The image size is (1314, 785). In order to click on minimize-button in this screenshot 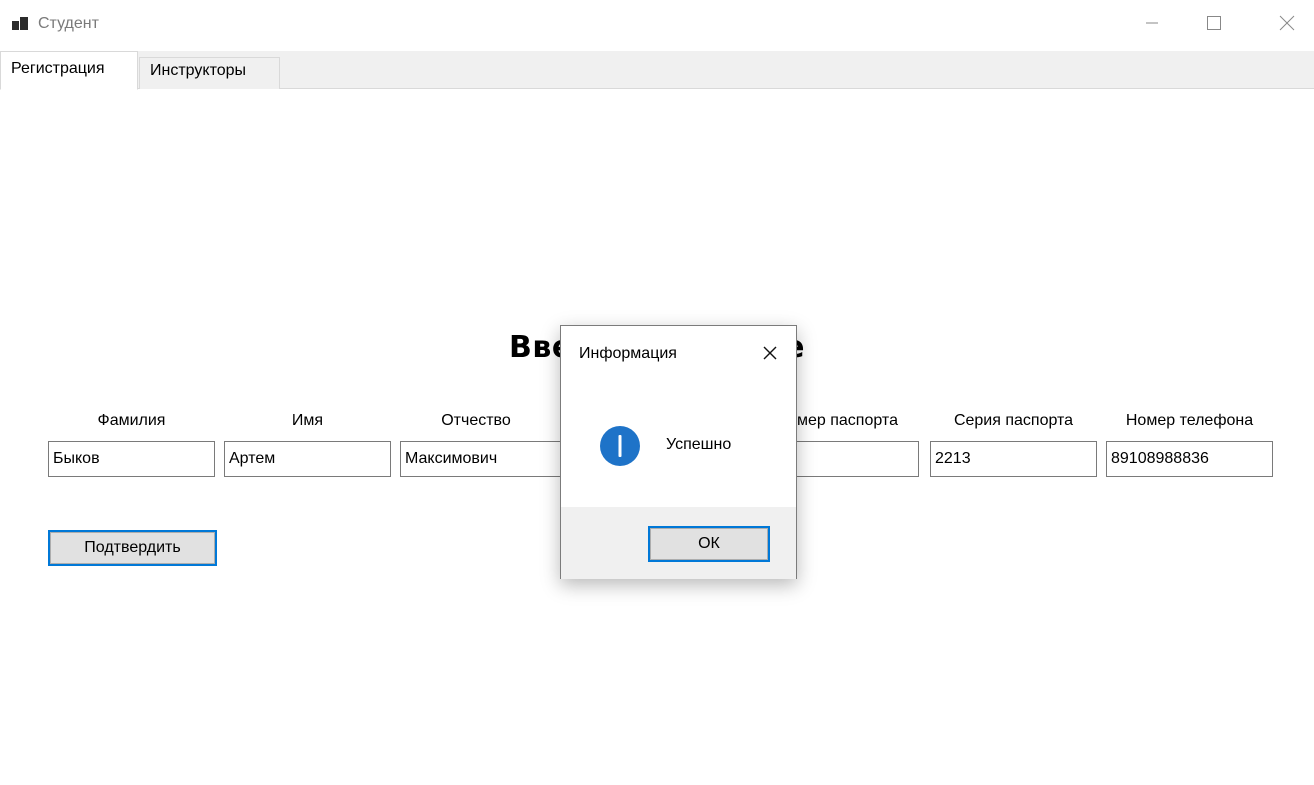, I will do `click(1152, 23)`.